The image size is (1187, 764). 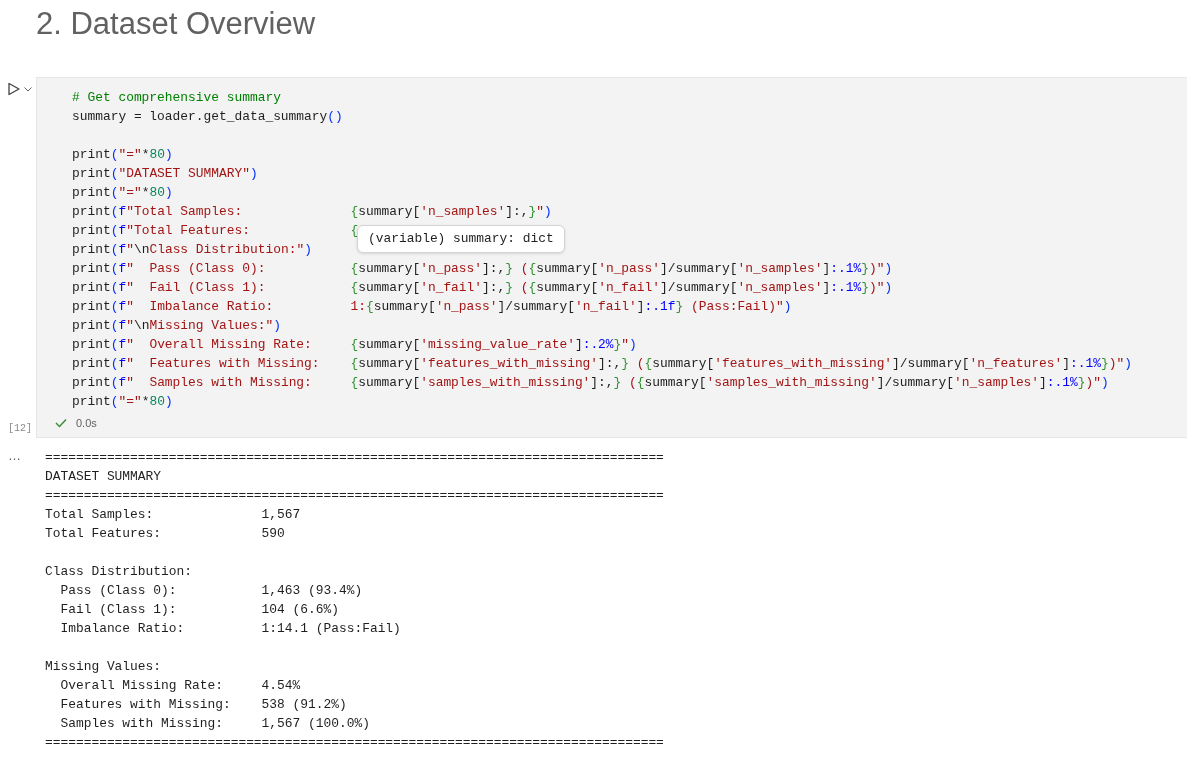 I want to click on output-line: Features with Missing: 538 (91.2%), so click(x=203, y=705).